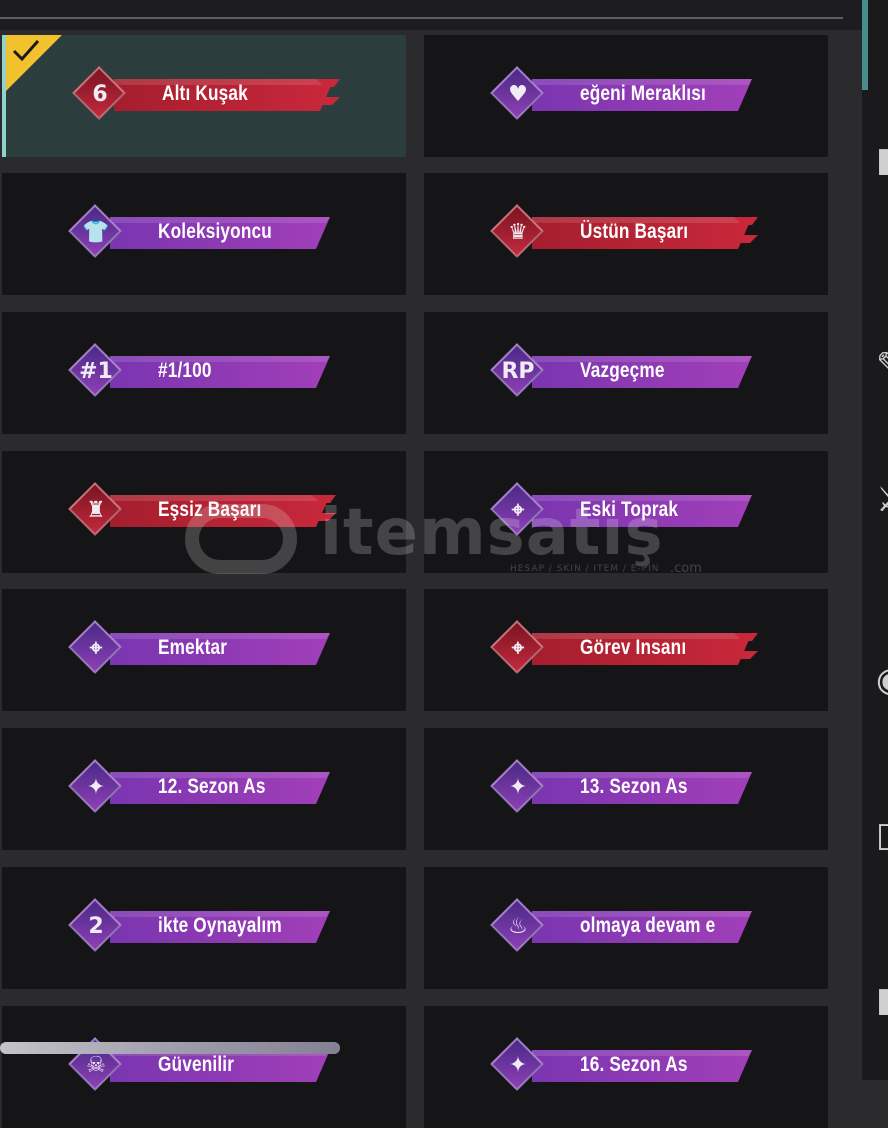 The width and height of the screenshot is (888, 1128). I want to click on title-badge: 6 Altı Kuşak, so click(209, 93).